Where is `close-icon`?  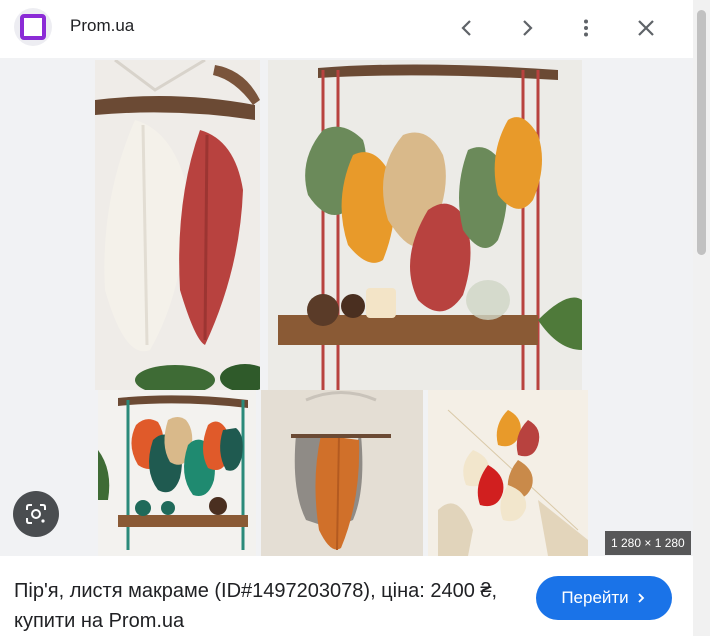 close-icon is located at coordinates (646, 28).